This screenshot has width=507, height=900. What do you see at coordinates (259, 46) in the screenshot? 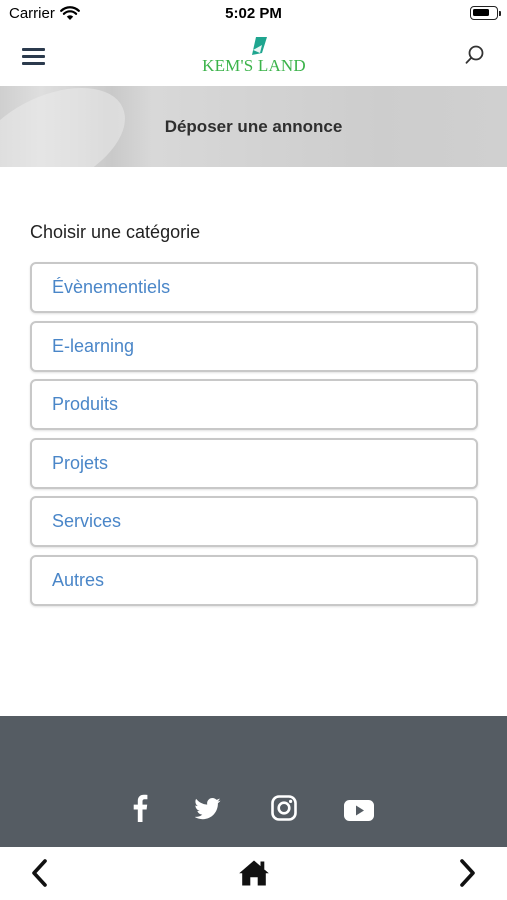
I see `logo-mark-icon` at bounding box center [259, 46].